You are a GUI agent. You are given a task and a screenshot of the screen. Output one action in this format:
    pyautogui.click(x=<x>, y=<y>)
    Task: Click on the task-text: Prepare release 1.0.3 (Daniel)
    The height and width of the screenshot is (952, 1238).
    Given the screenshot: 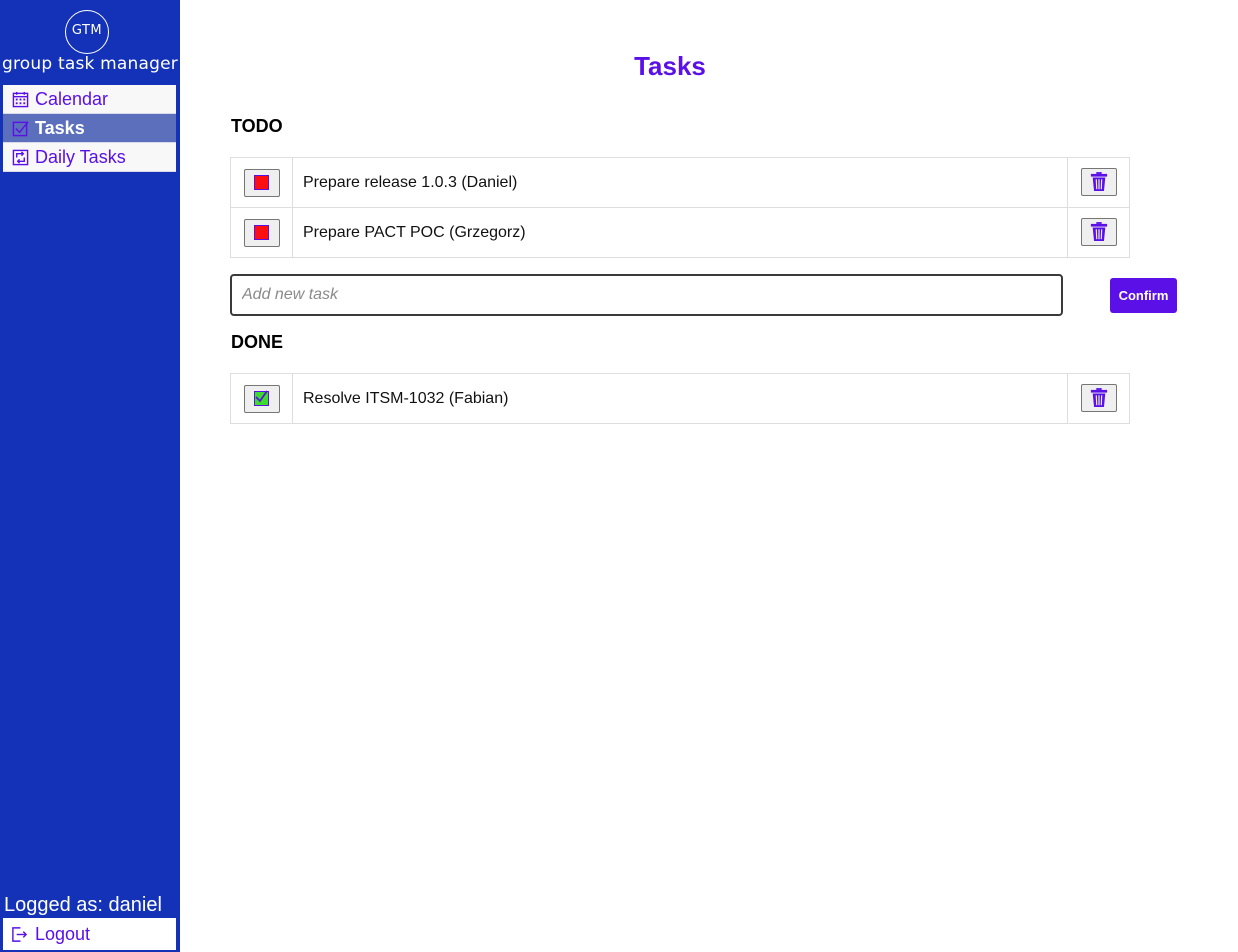 What is the action you would take?
    pyautogui.click(x=680, y=182)
    